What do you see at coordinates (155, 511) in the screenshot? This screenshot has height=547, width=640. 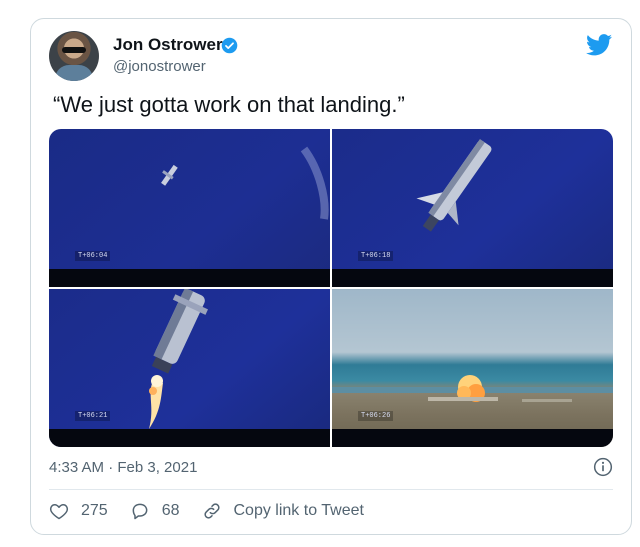 I see `reply-button: 68` at bounding box center [155, 511].